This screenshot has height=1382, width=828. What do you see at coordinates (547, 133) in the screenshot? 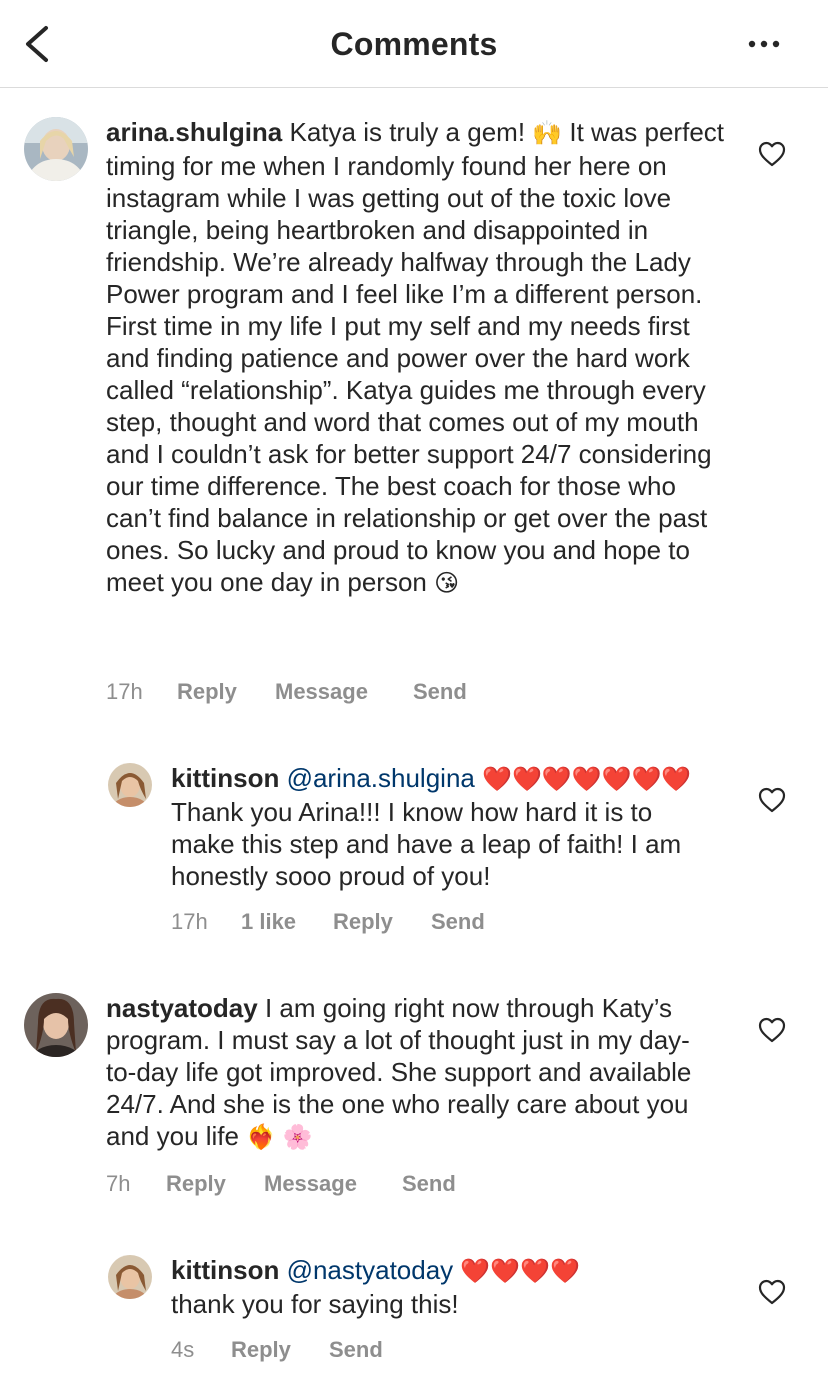
I see `raising-hands-emoji: 🙌` at bounding box center [547, 133].